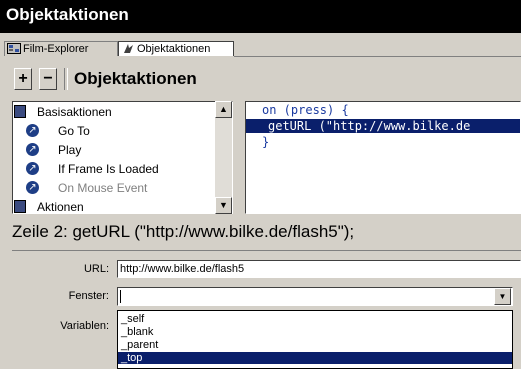 Image resolution: width=521 pixels, height=369 pixels. I want to click on dropdown-option-top: _top, so click(315, 358).